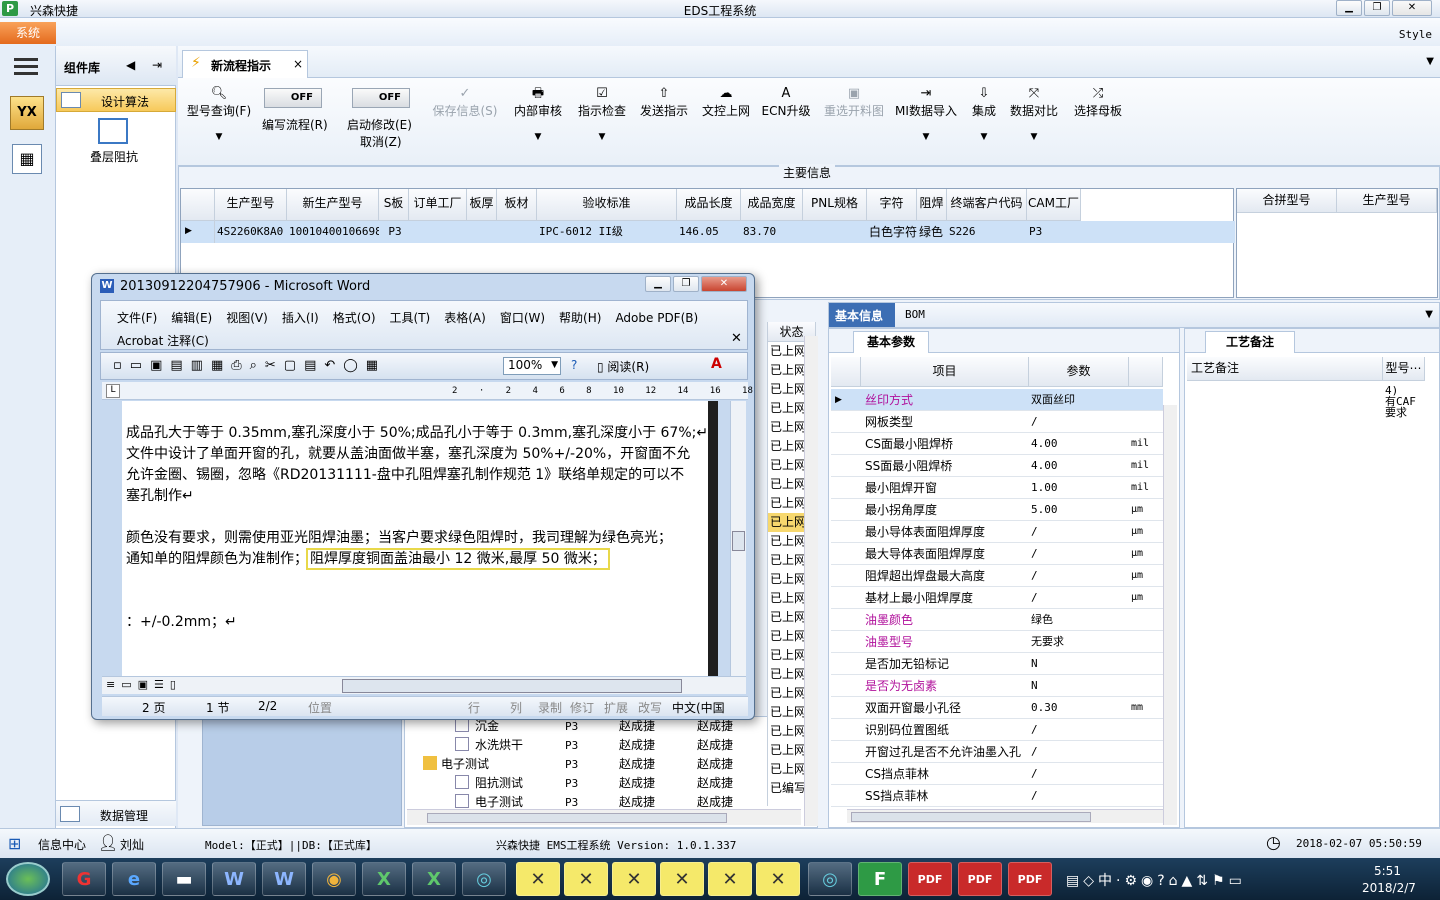 This screenshot has height=900, width=1440. What do you see at coordinates (736, 338) in the screenshot?
I see `word-doc-close-icon: ✕` at bounding box center [736, 338].